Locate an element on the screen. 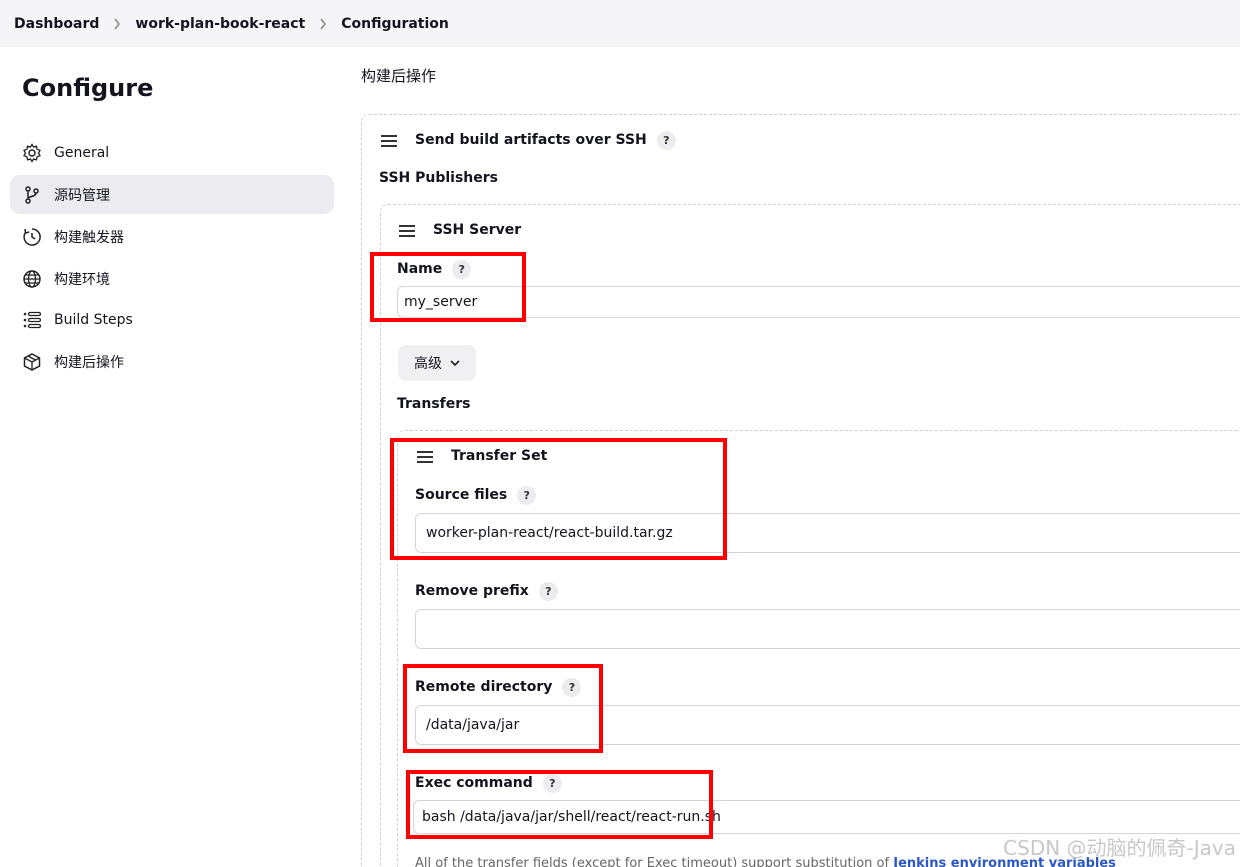  ssh-publishers-label: SSH Publishers is located at coordinates (439, 178).